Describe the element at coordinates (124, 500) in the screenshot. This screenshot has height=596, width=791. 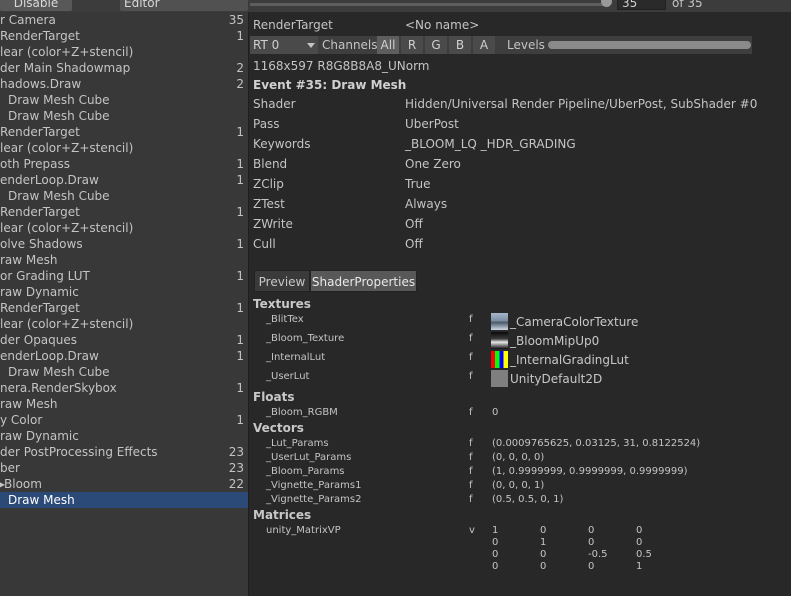
I see `event-row: Draw Mesh` at that location.